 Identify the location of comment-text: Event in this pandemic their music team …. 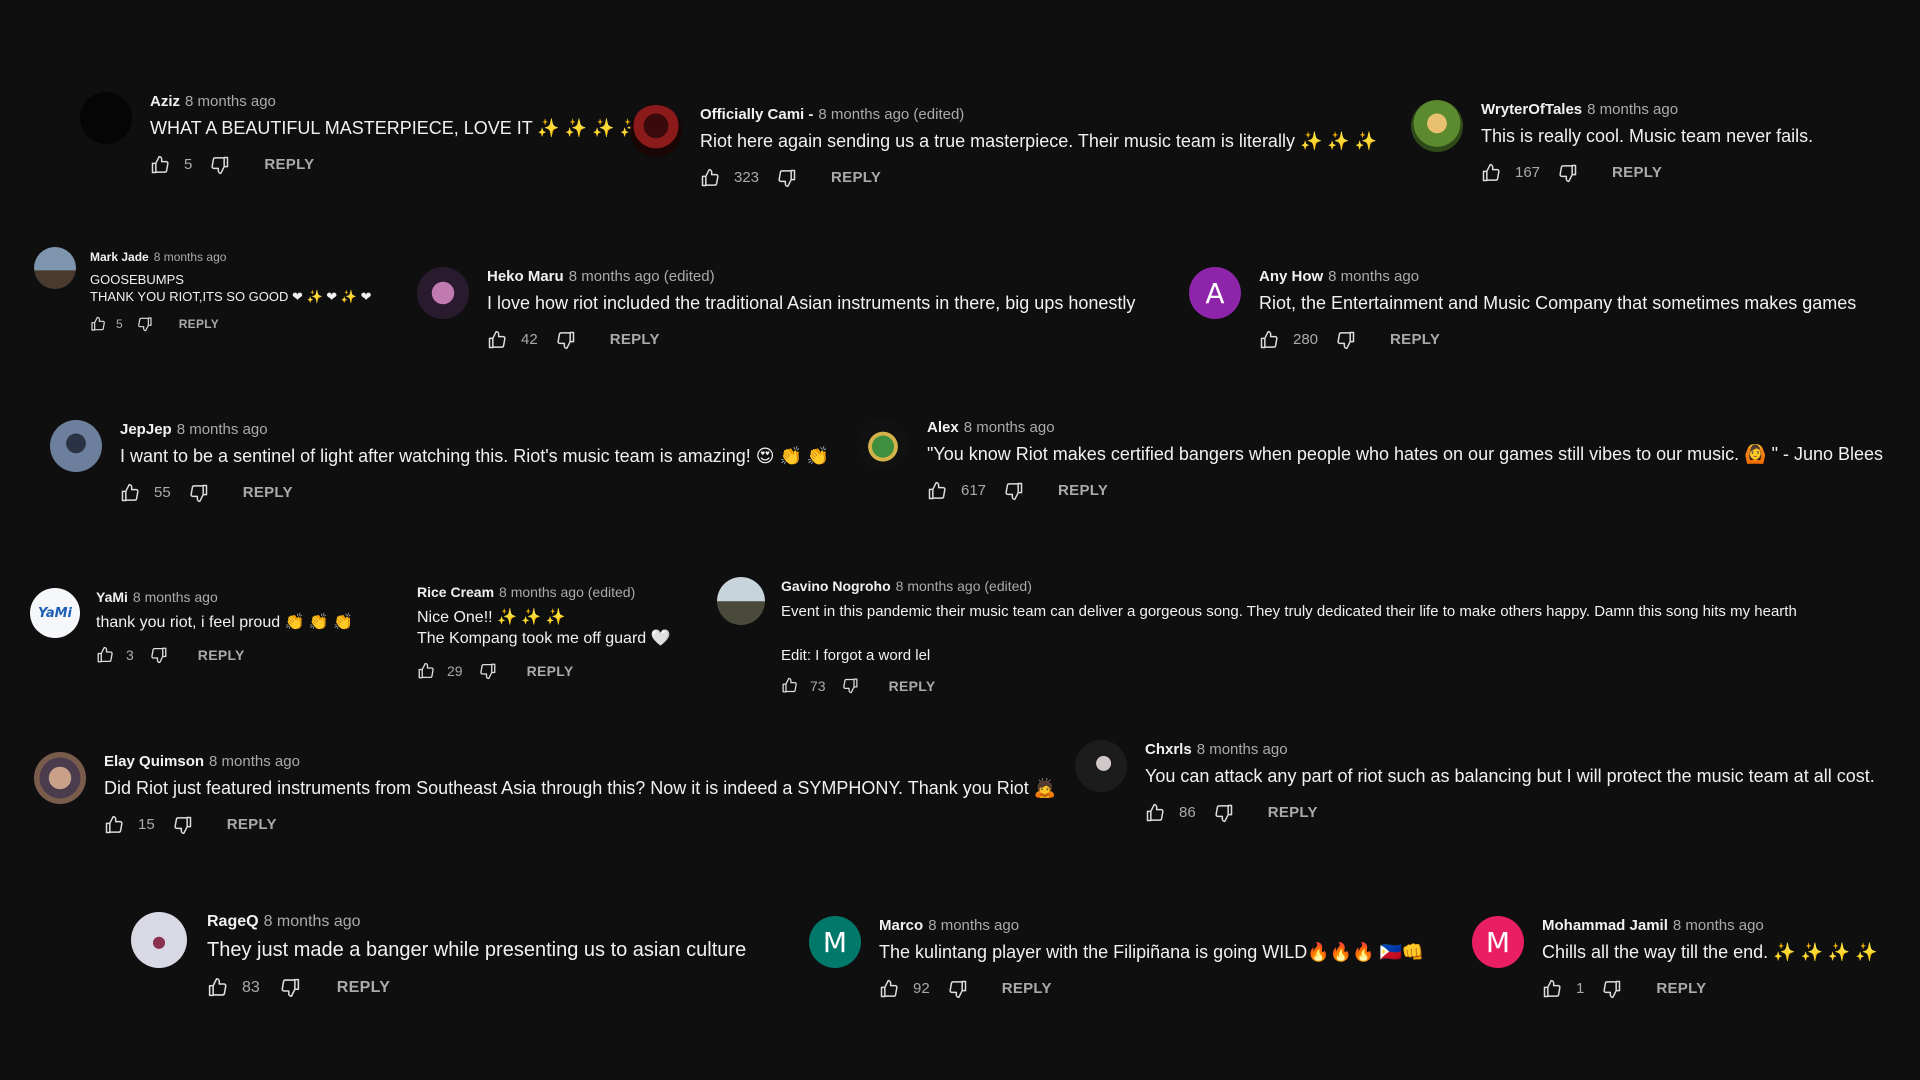
(1289, 633).